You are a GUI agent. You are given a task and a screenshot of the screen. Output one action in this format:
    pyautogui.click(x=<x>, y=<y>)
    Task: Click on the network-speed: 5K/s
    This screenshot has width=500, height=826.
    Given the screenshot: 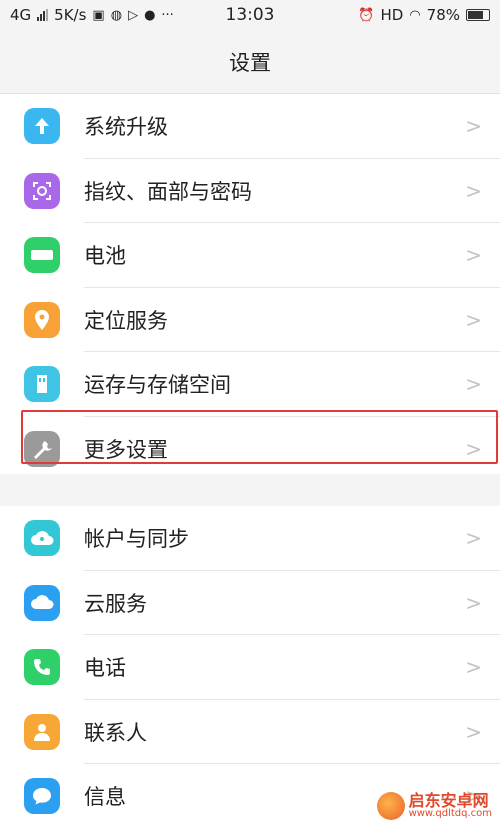 What is the action you would take?
    pyautogui.click(x=70, y=15)
    